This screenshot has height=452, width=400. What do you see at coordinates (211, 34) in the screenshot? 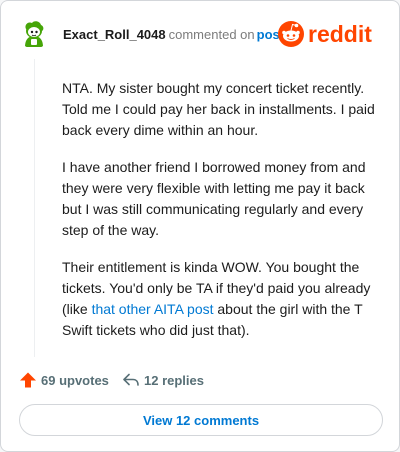
I see `commented-on-text: commented on` at bounding box center [211, 34].